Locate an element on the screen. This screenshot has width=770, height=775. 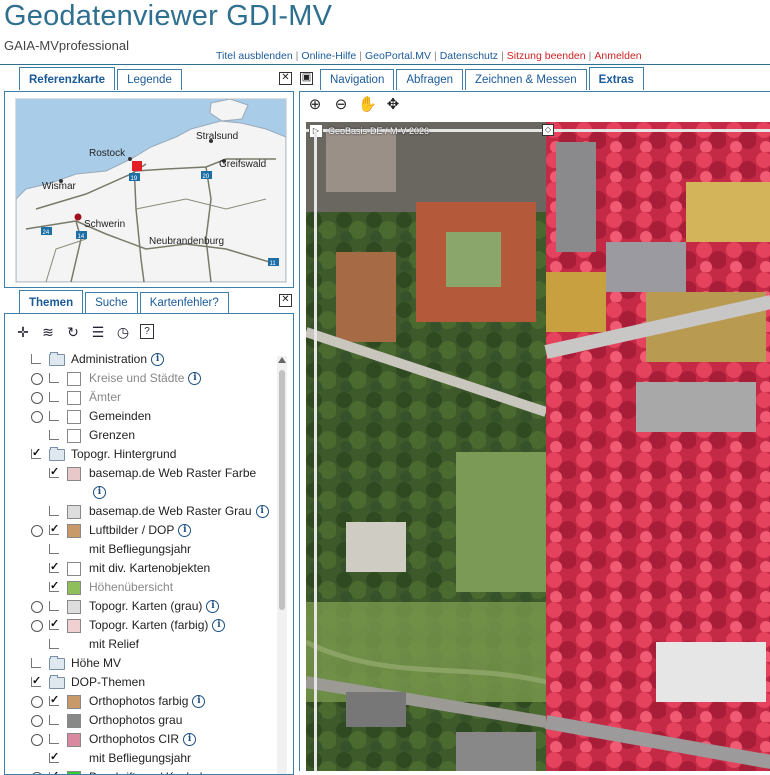
tree-row: ✓ Orthophotos farbig i is located at coordinates (140, 701).